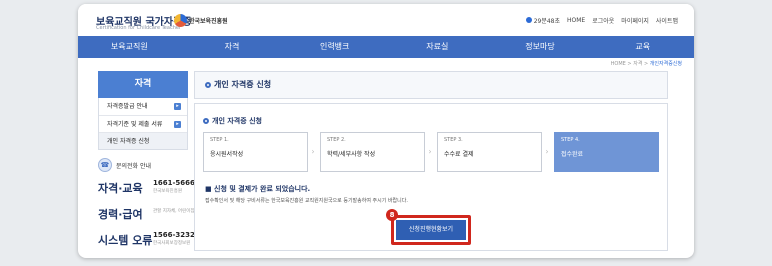 This screenshot has width=772, height=266. Describe the element at coordinates (146, 187) in the screenshot. I see `contact-certification-education: 자격·교육 1661-5666 한국보육진흥원` at that location.